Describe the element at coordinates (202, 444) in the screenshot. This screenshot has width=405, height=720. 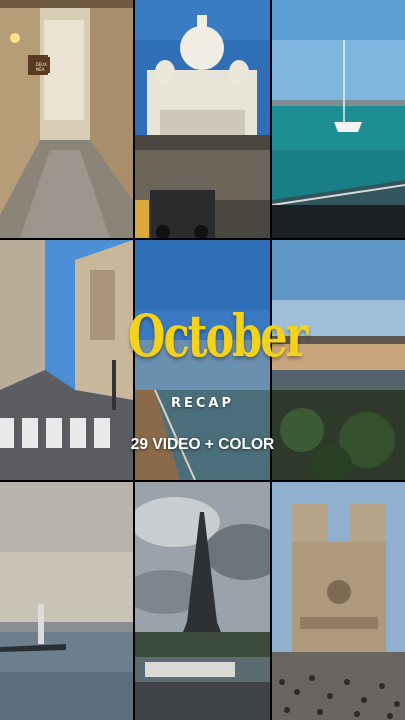
I see `headline-caption: 29 VIDEO + COLOR` at that location.